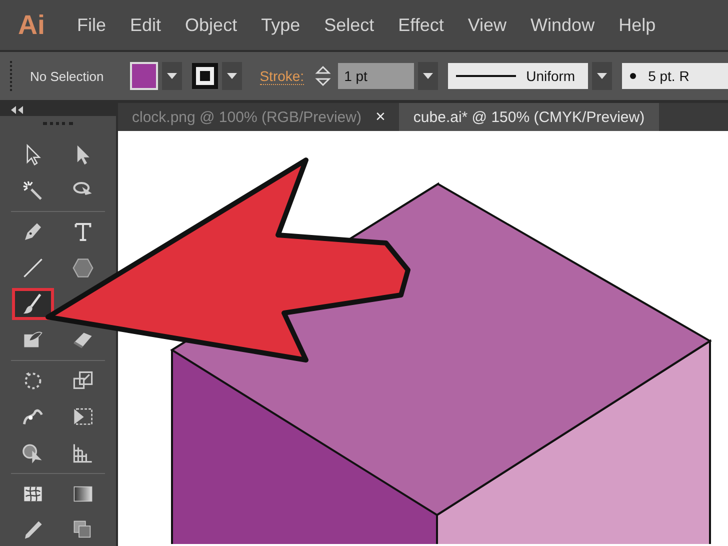 This screenshot has height=546, width=728. What do you see at coordinates (282, 76) in the screenshot?
I see `stroke-link: Stroke:` at bounding box center [282, 76].